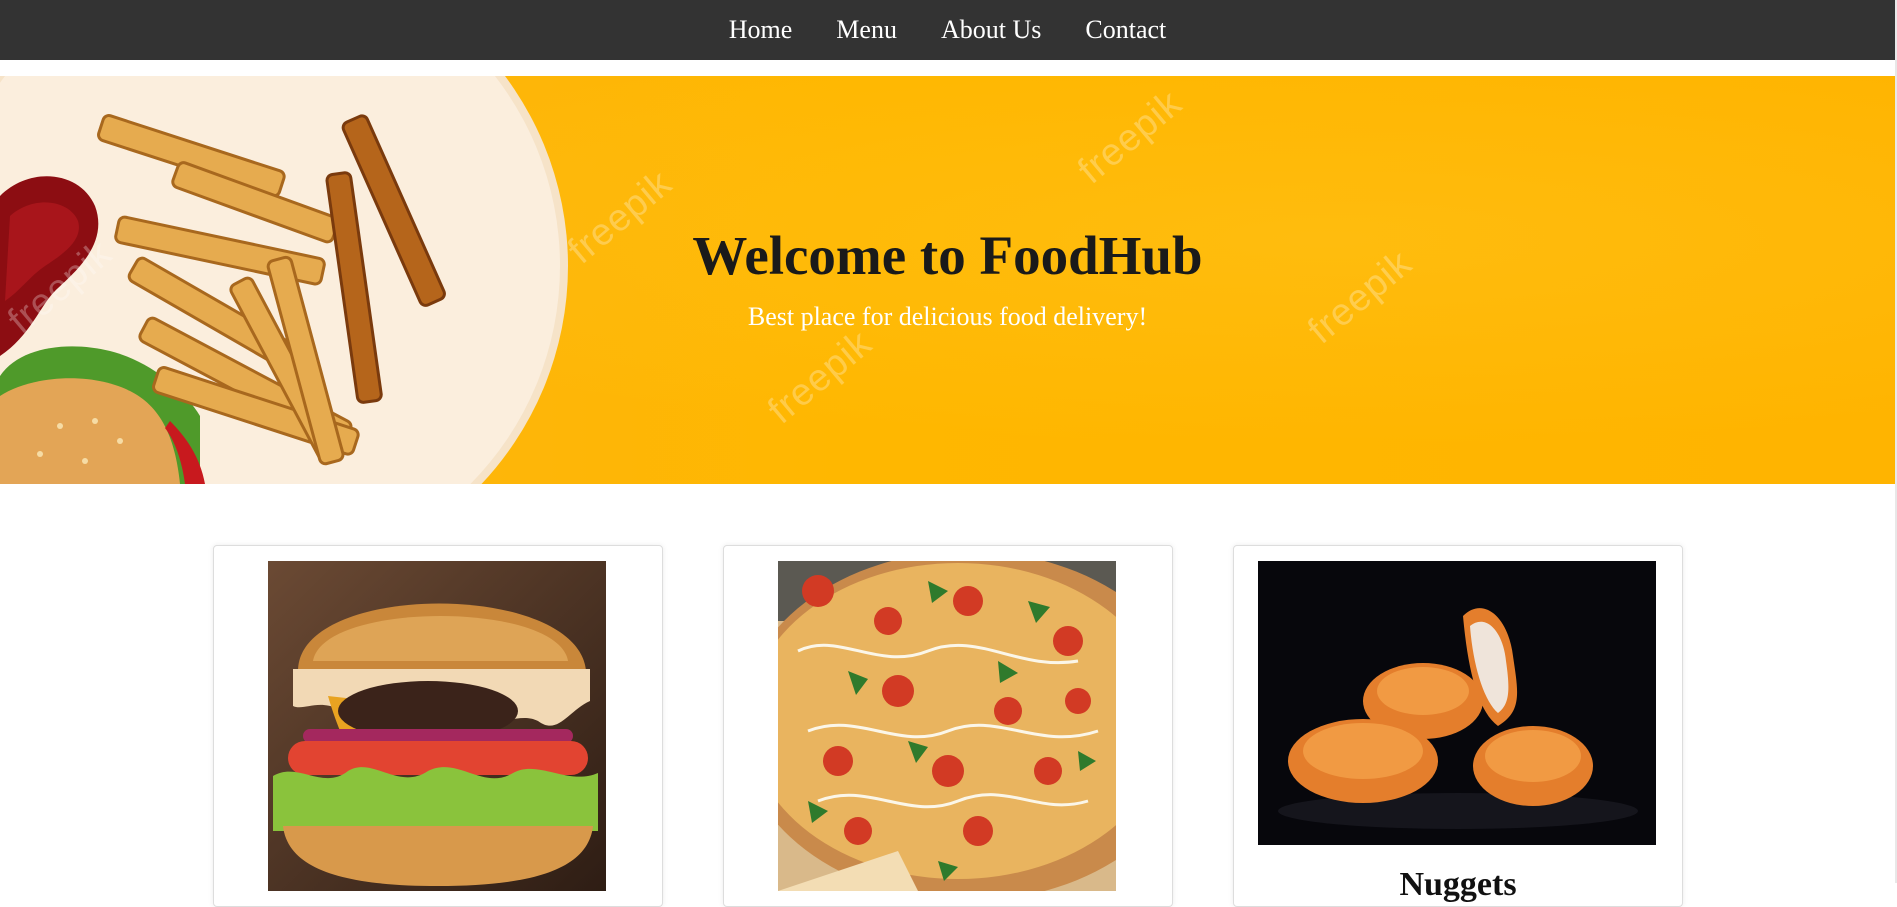  I want to click on burger-image, so click(437, 726).